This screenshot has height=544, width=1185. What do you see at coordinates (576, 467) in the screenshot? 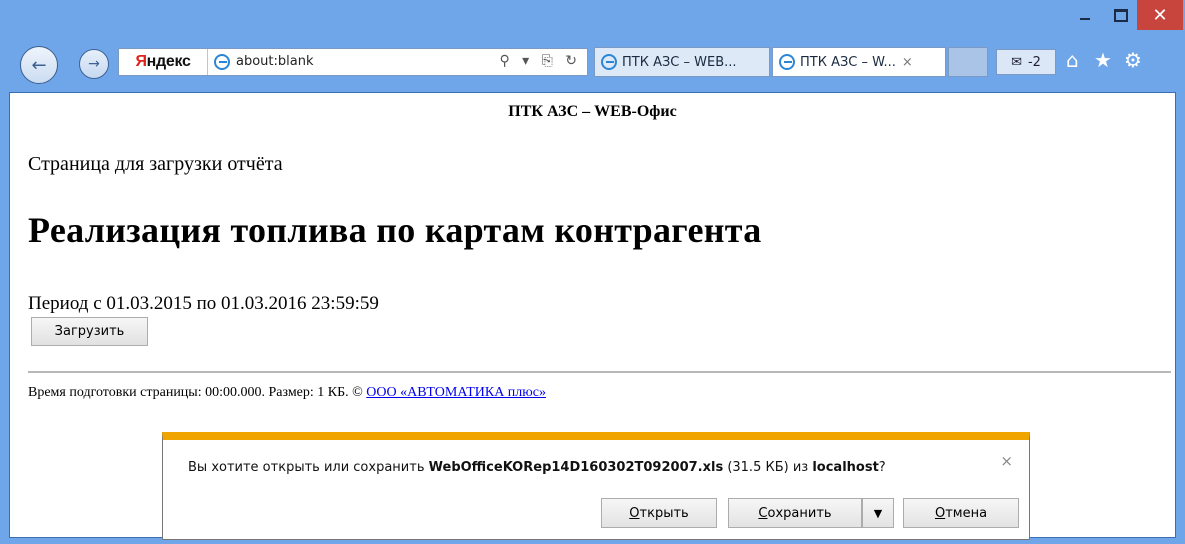
I see `download-filename: WebOfficeKORep14D160302T092007.xls` at bounding box center [576, 467].